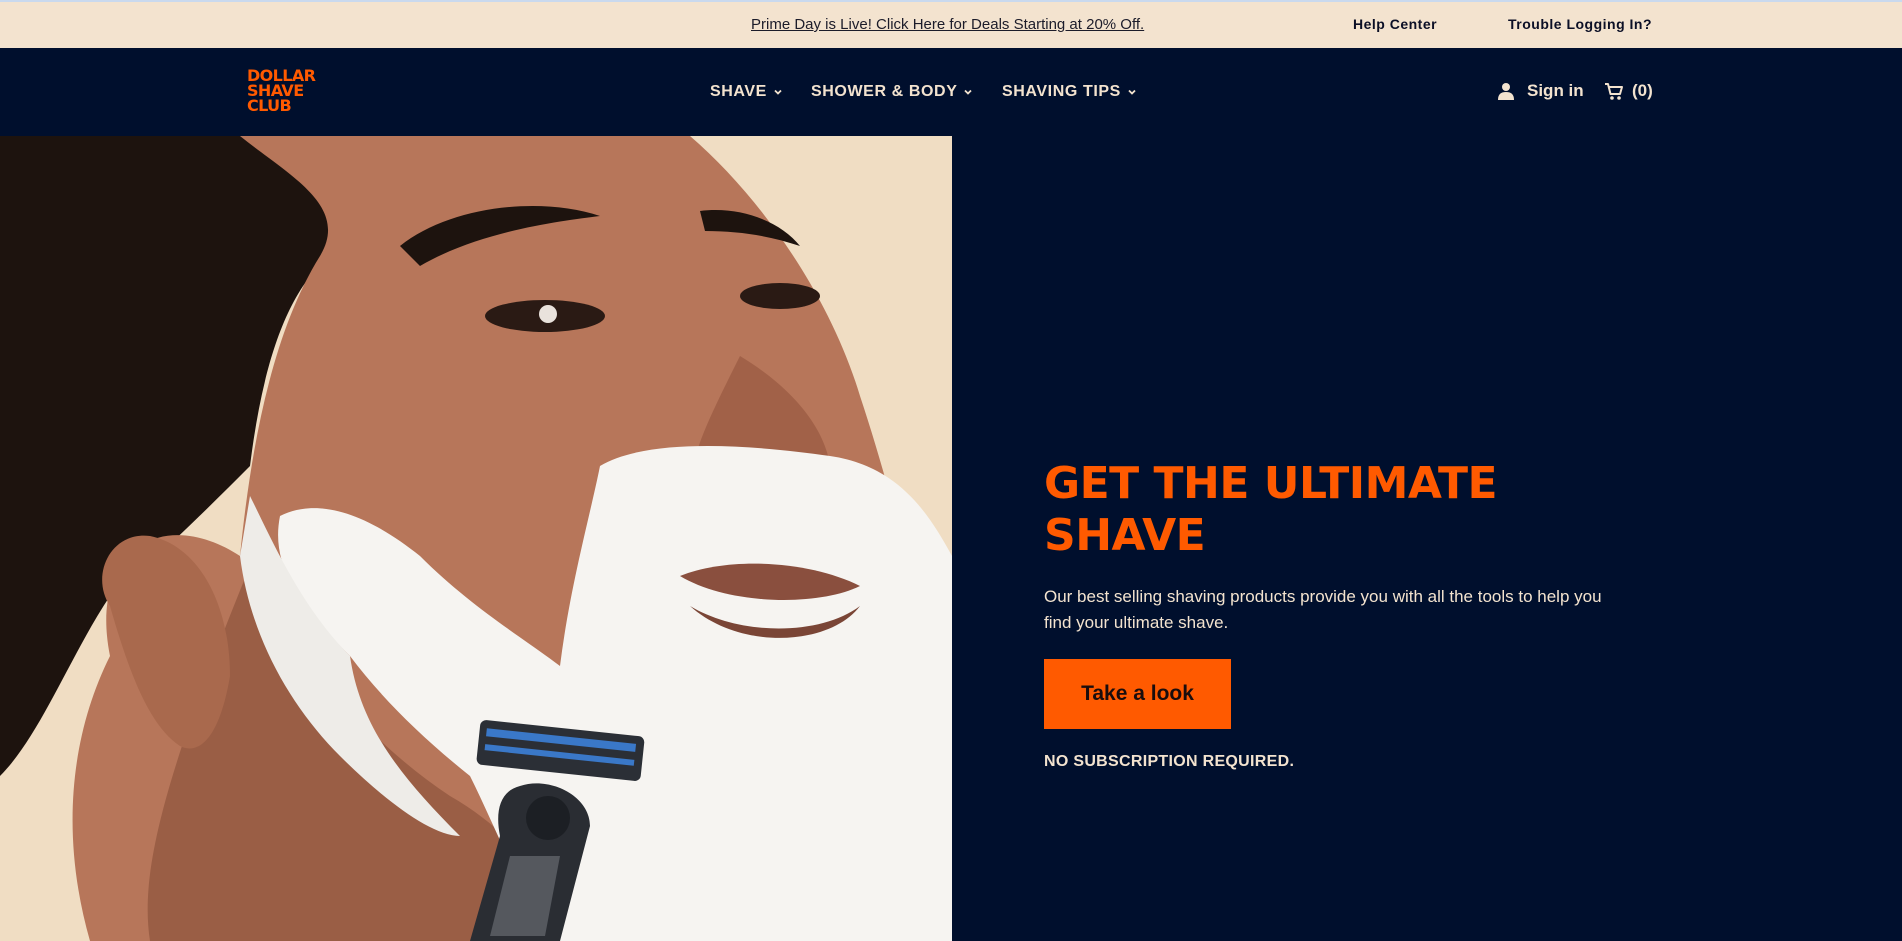 This screenshot has width=1902, height=941. I want to click on nav-shower-body: SHOWER & BODY, so click(892, 92).